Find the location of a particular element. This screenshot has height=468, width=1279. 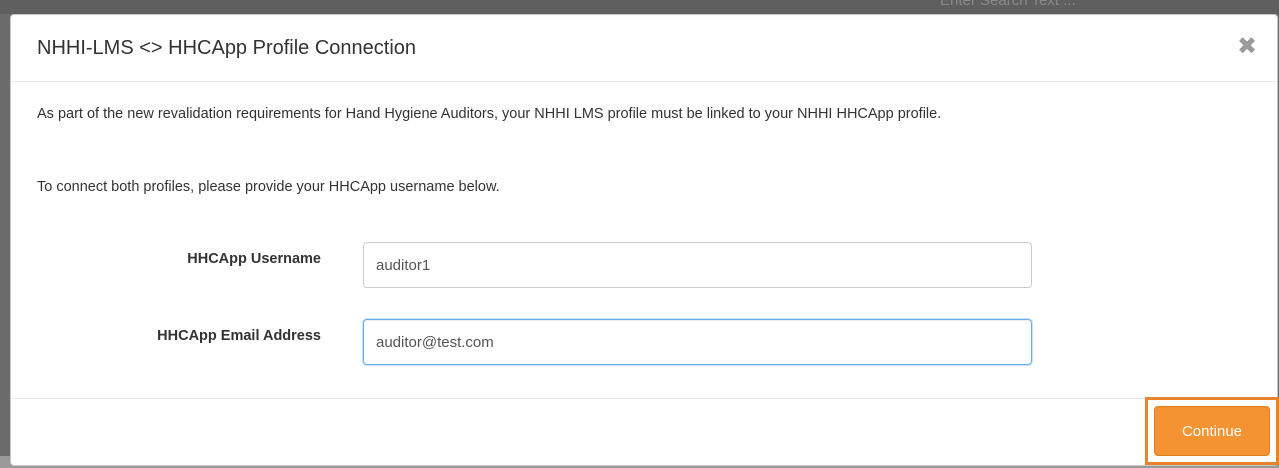

email-input is located at coordinates (697, 342).